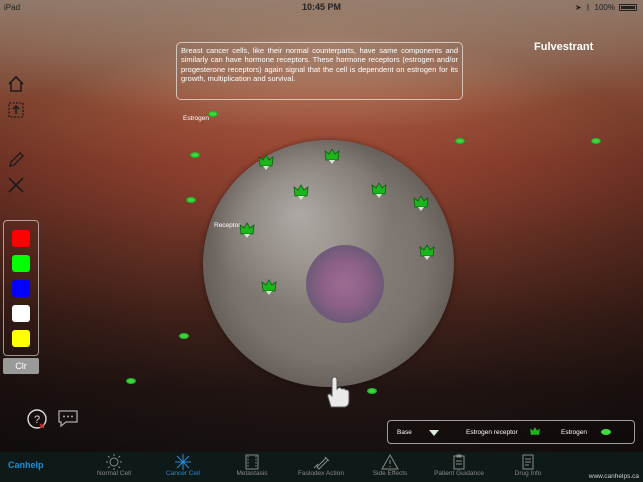  I want to click on legend-estrogen-label: Estrogen, so click(574, 432).